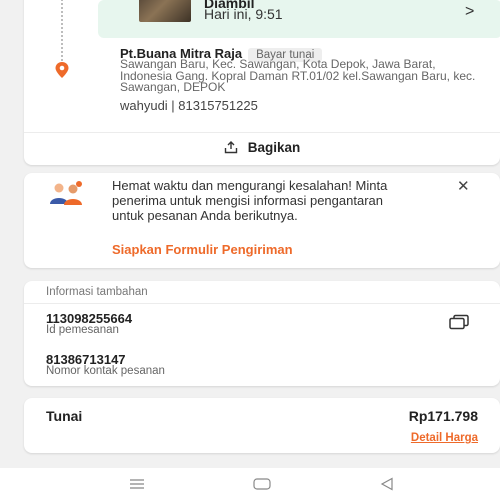 This screenshot has height=500, width=500. Describe the element at coordinates (82, 330) in the screenshot. I see `order-id-label: Id pemesanan` at that location.